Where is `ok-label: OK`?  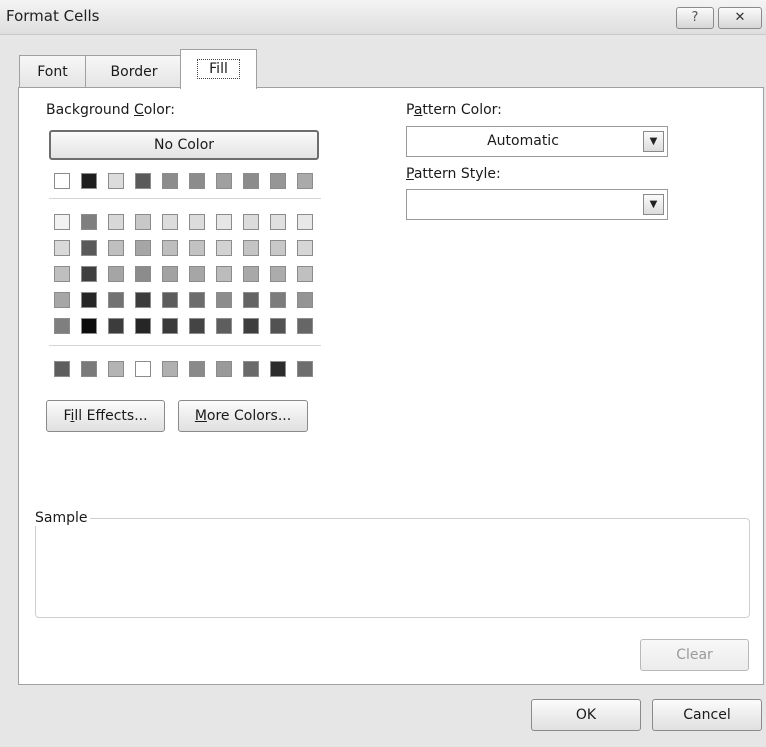
ok-label: OK is located at coordinates (586, 715).